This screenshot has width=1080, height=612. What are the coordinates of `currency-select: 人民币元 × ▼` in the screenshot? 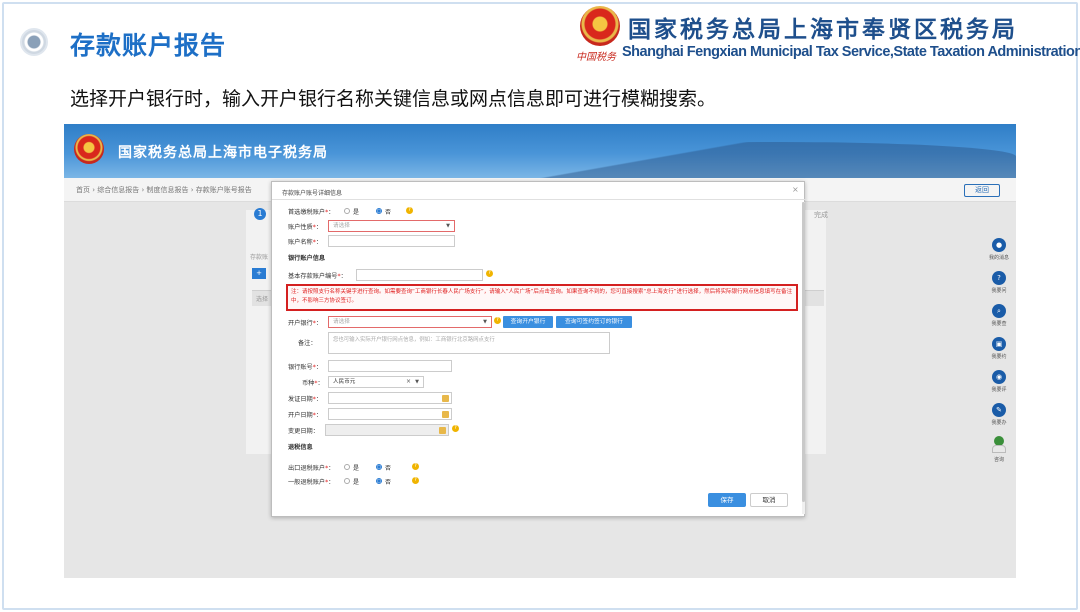 It's located at (376, 382).